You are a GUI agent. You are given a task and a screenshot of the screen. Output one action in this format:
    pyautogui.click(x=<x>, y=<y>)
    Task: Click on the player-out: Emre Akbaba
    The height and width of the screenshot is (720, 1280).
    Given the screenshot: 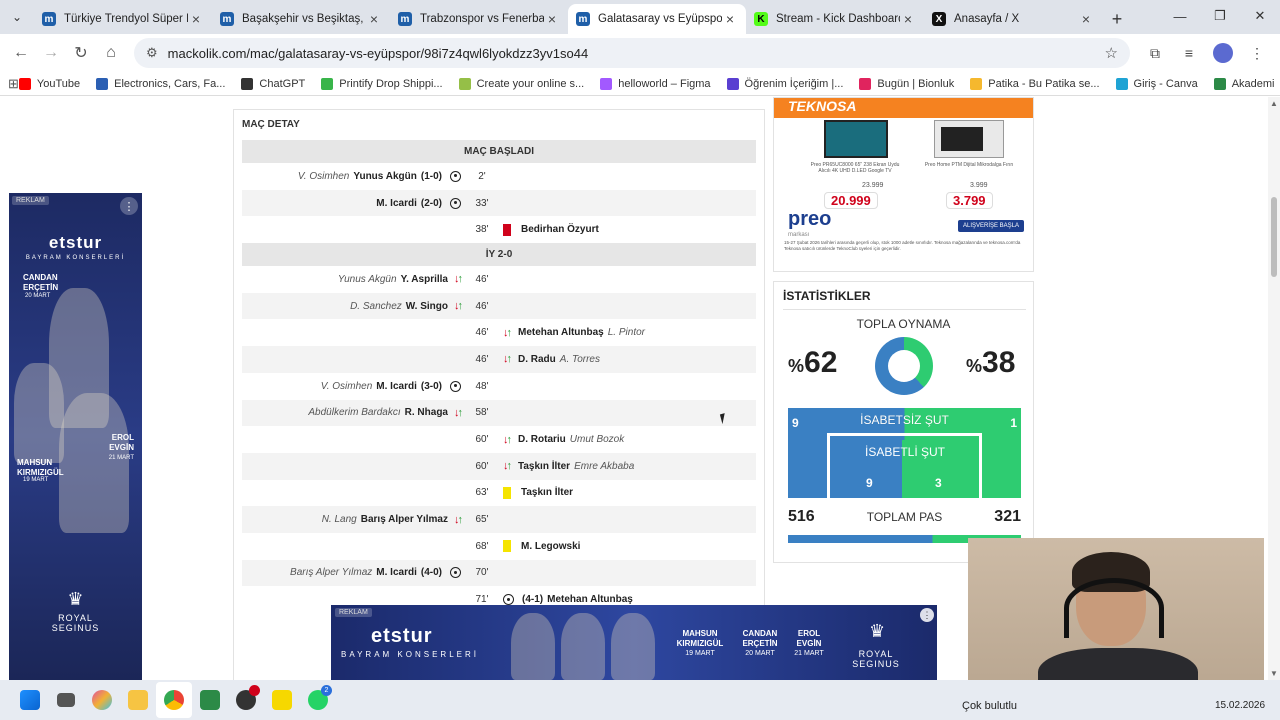 What is the action you would take?
    pyautogui.click(x=604, y=466)
    